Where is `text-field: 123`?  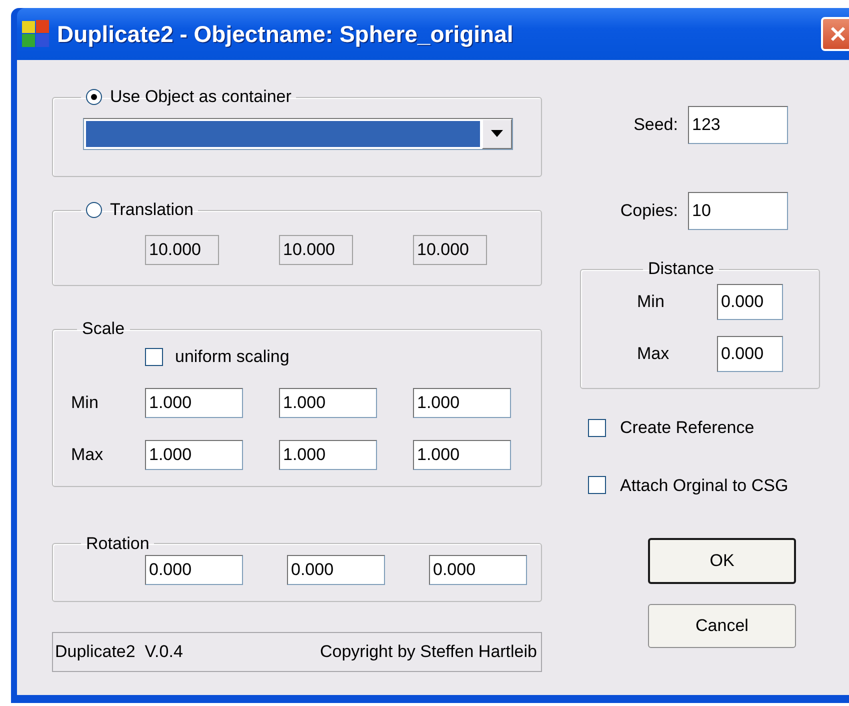
text-field: 123 is located at coordinates (738, 125).